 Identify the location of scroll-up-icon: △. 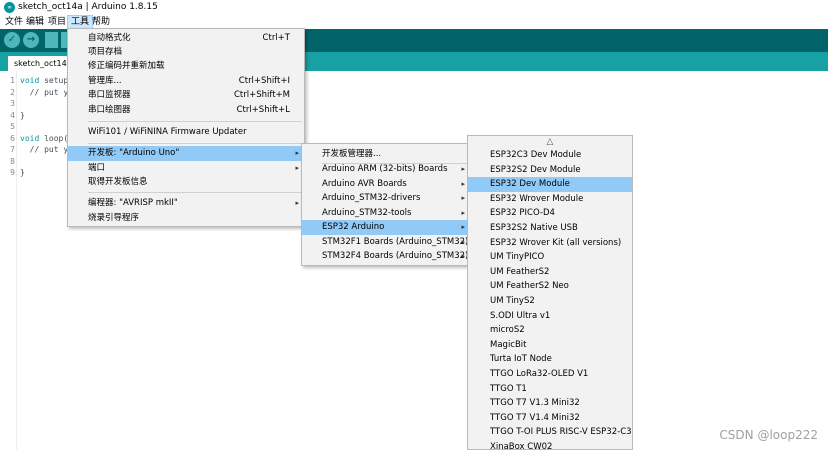
(550, 142).